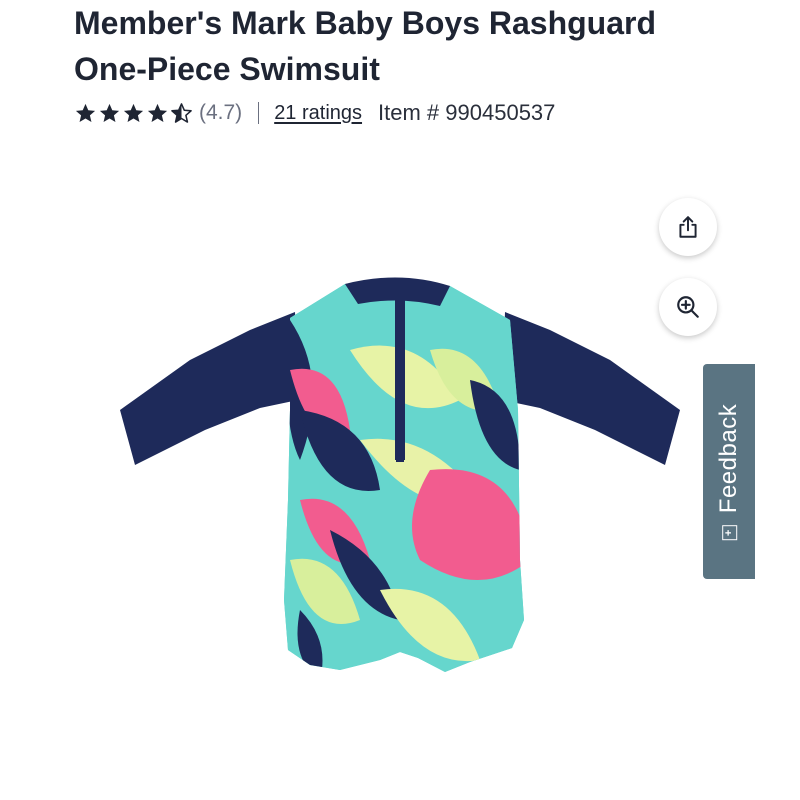 Image resolution: width=800 pixels, height=800 pixels. What do you see at coordinates (318, 113) in the screenshot?
I see `ratings-link: 21 ratings` at bounding box center [318, 113].